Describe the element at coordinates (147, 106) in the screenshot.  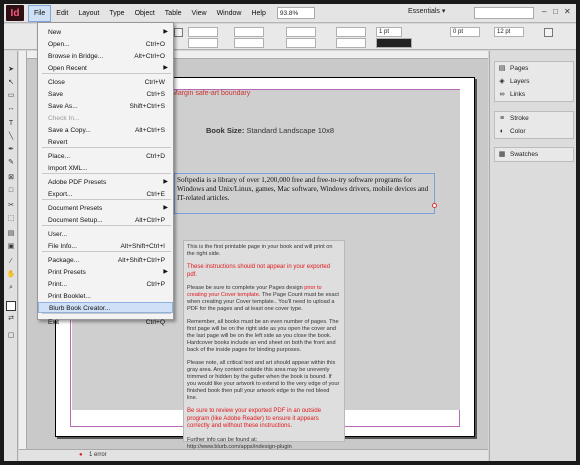
I see `menu-item-shortcut: Shift+Ctrl+S` at that location.